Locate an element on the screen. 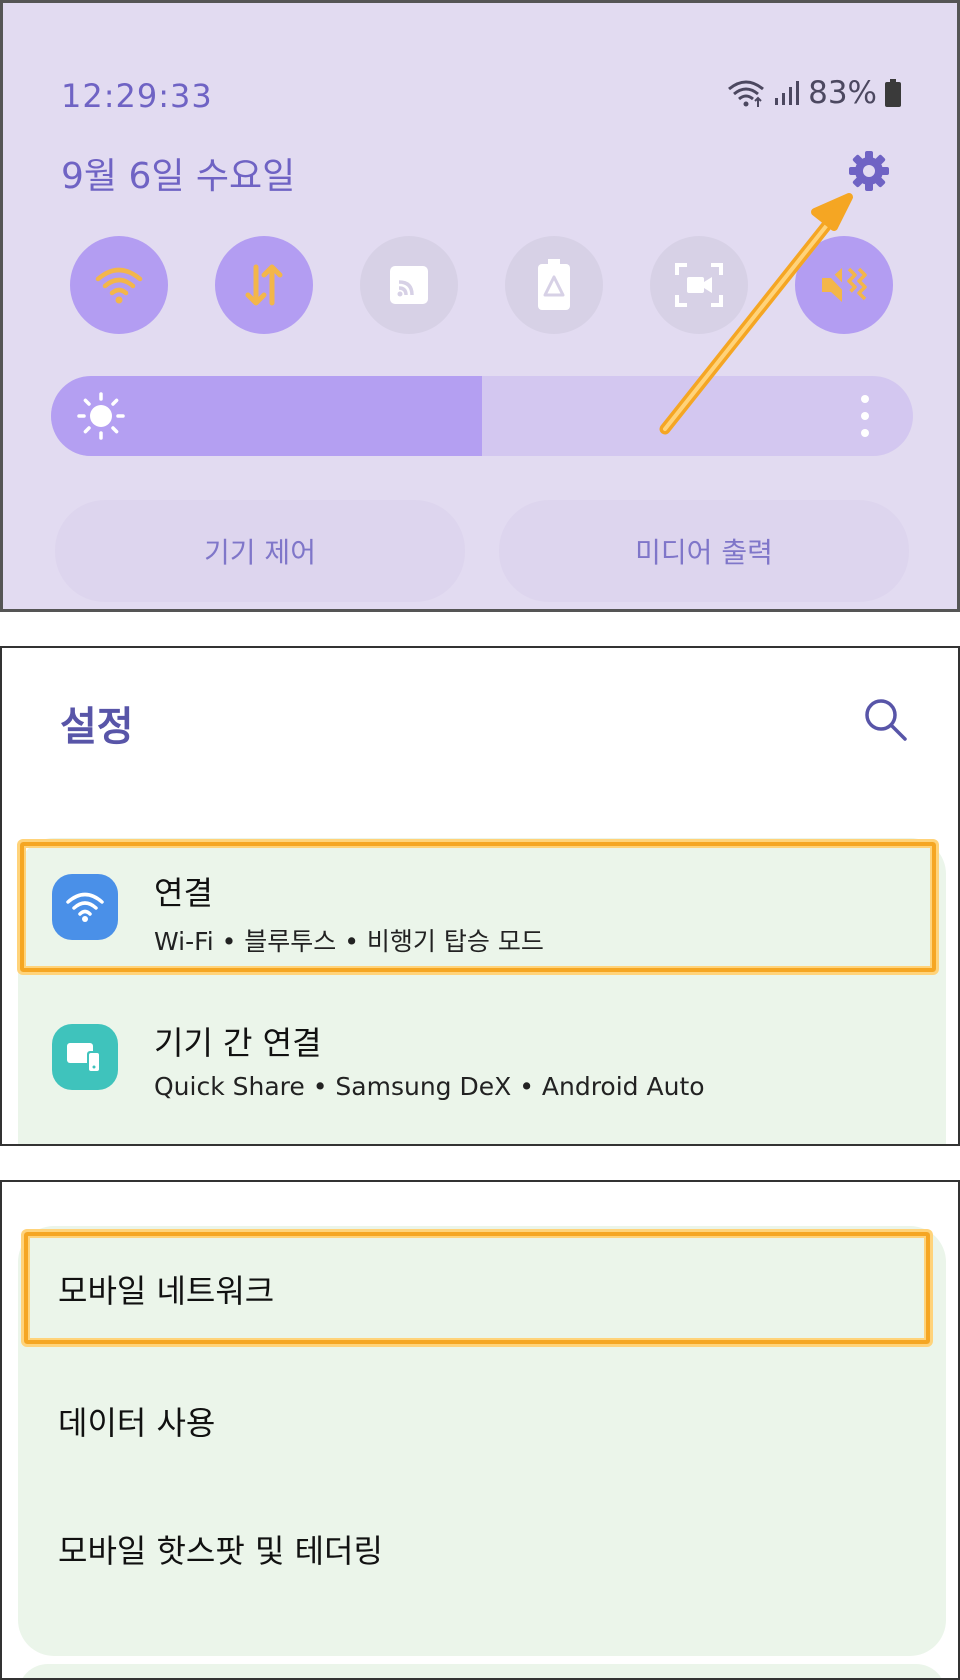 This screenshot has height=1680, width=960. status-bar-icons: 83% is located at coordinates (813, 93).